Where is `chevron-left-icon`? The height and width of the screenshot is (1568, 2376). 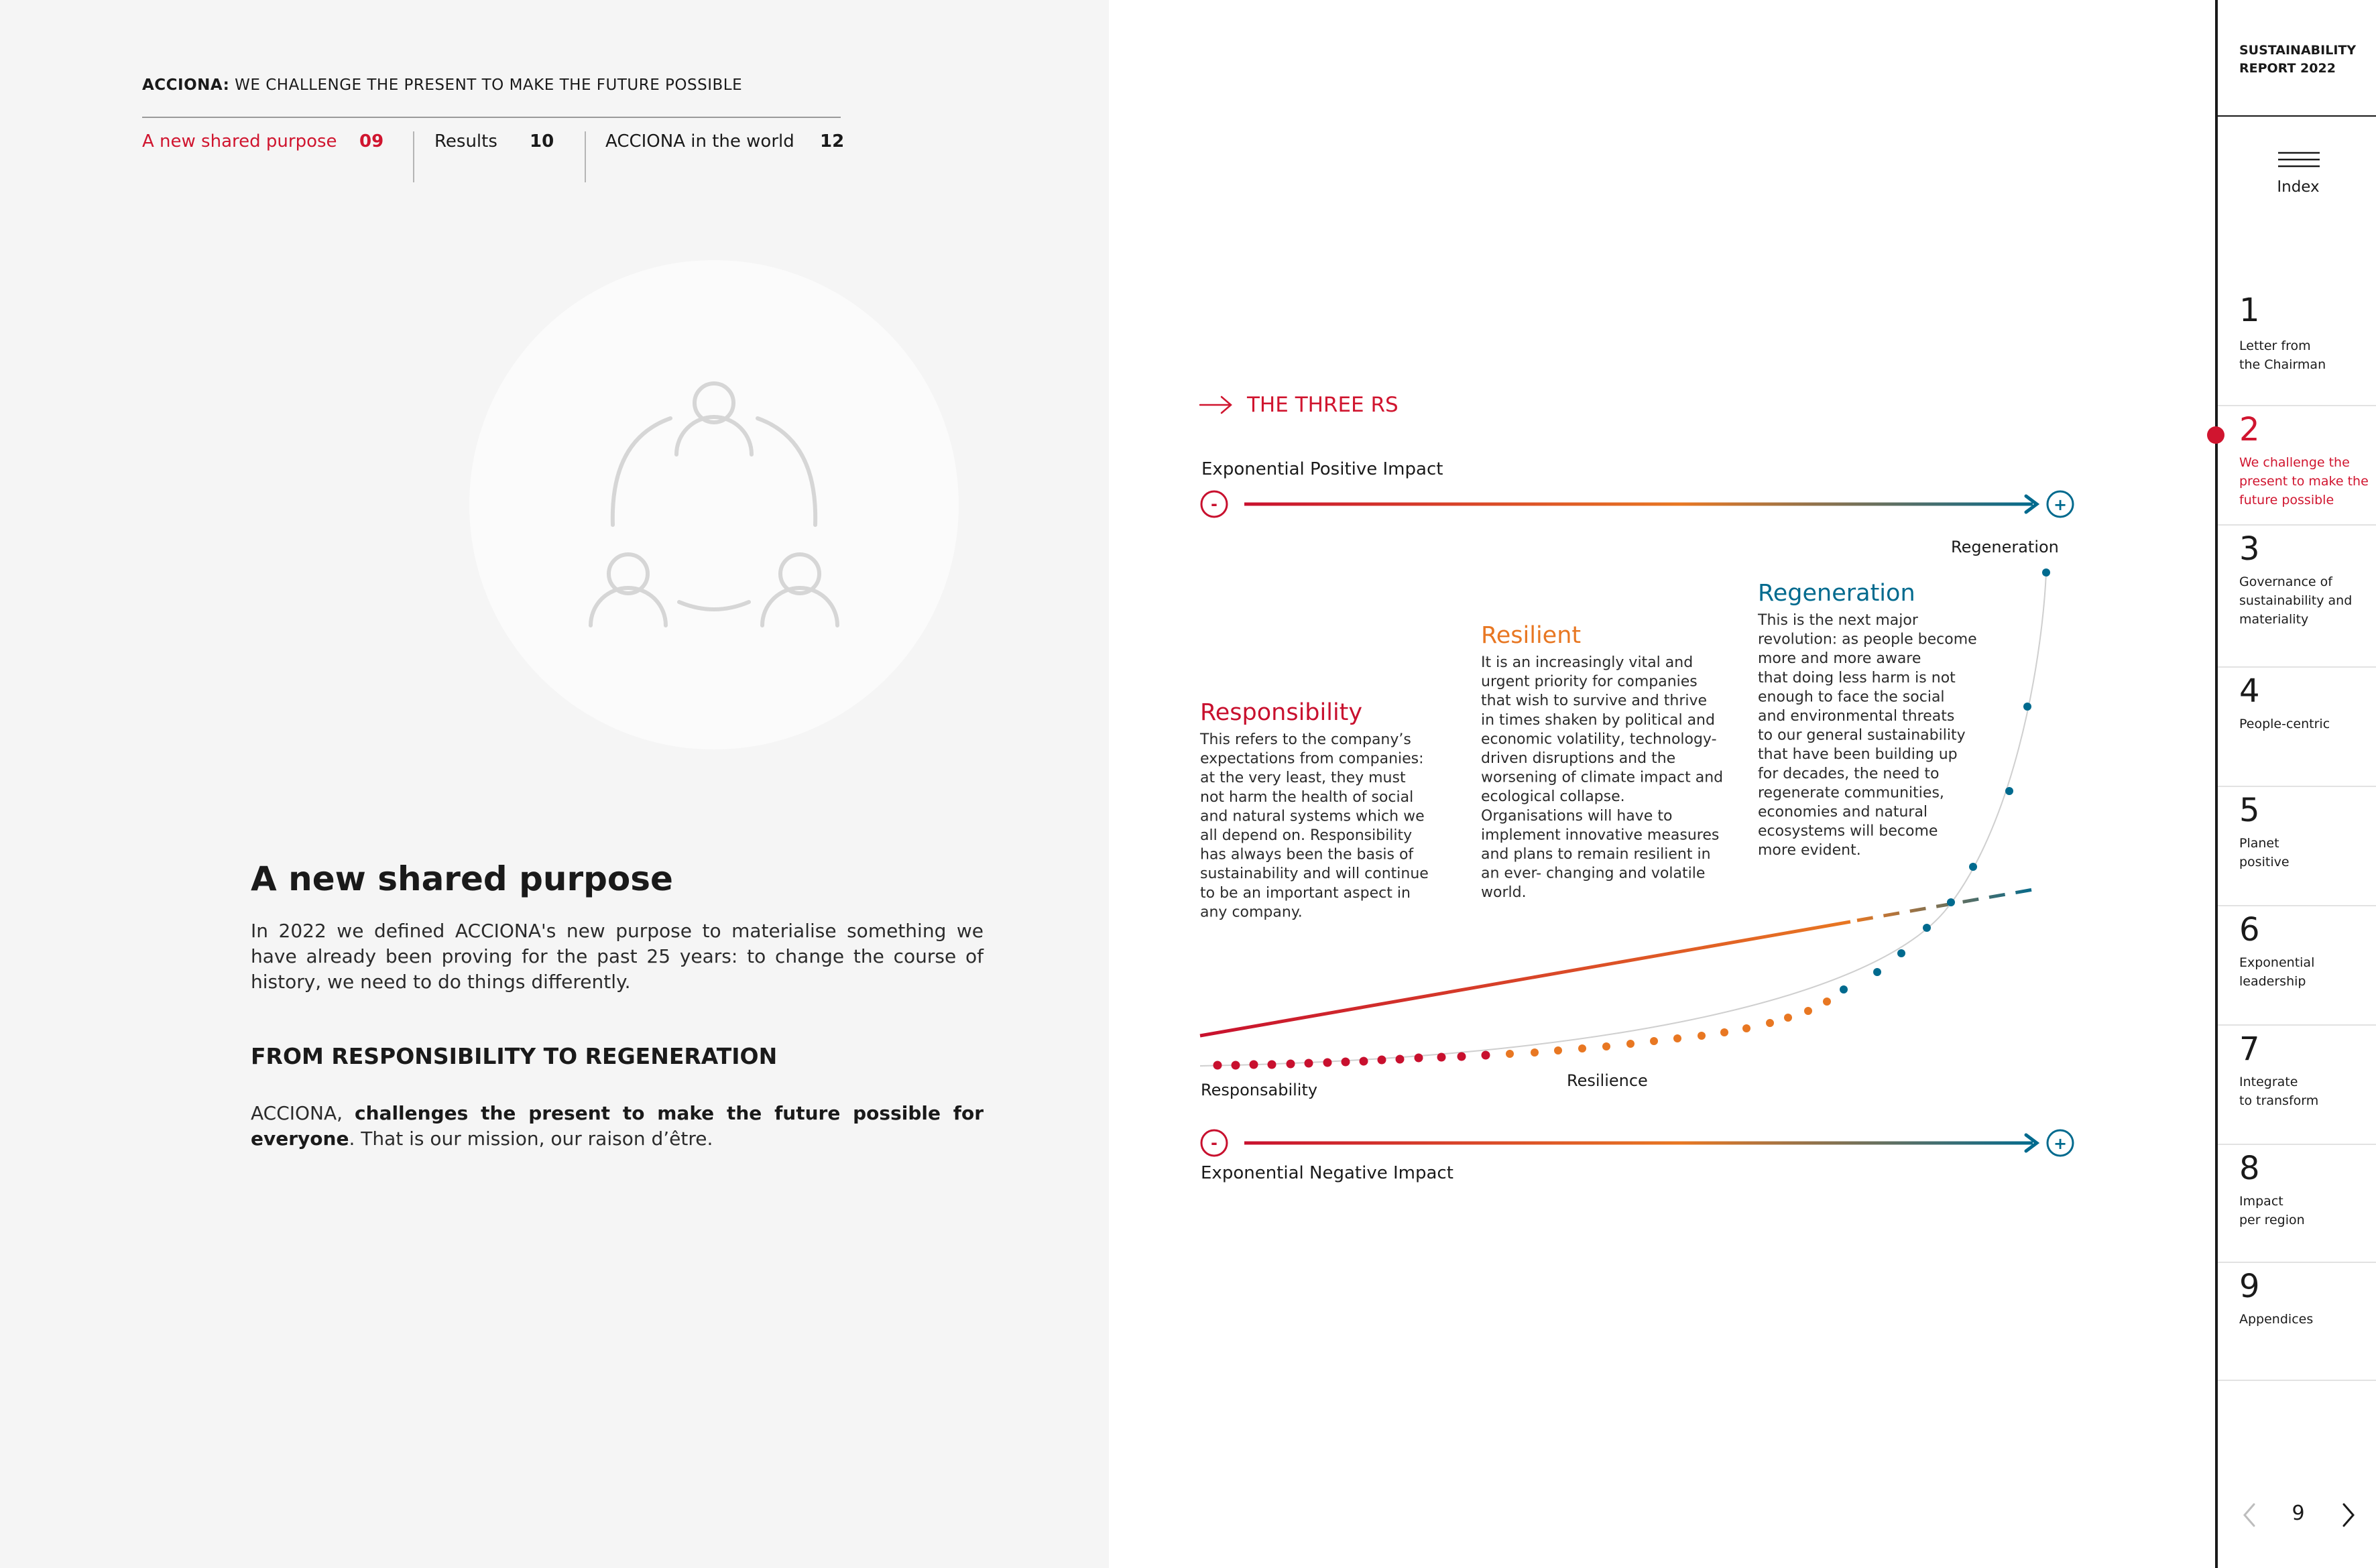 chevron-left-icon is located at coordinates (2250, 1515).